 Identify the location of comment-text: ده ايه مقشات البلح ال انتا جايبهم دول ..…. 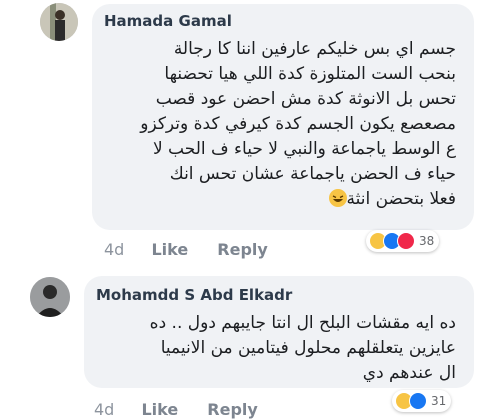
(303, 348).